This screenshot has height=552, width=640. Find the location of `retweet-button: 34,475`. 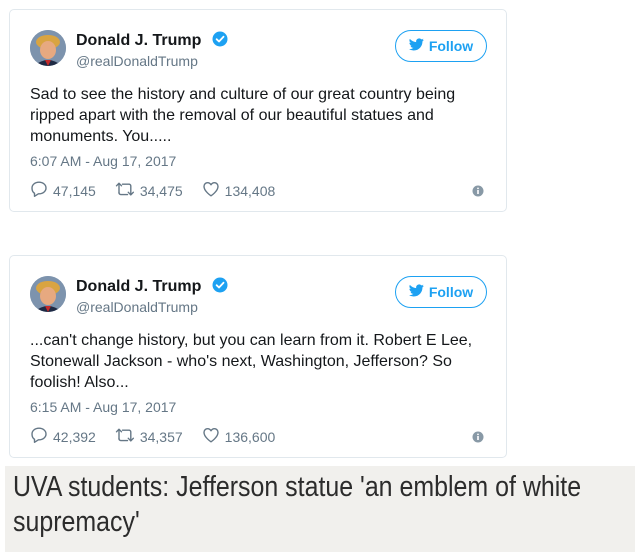

retweet-button: 34,475 is located at coordinates (149, 190).